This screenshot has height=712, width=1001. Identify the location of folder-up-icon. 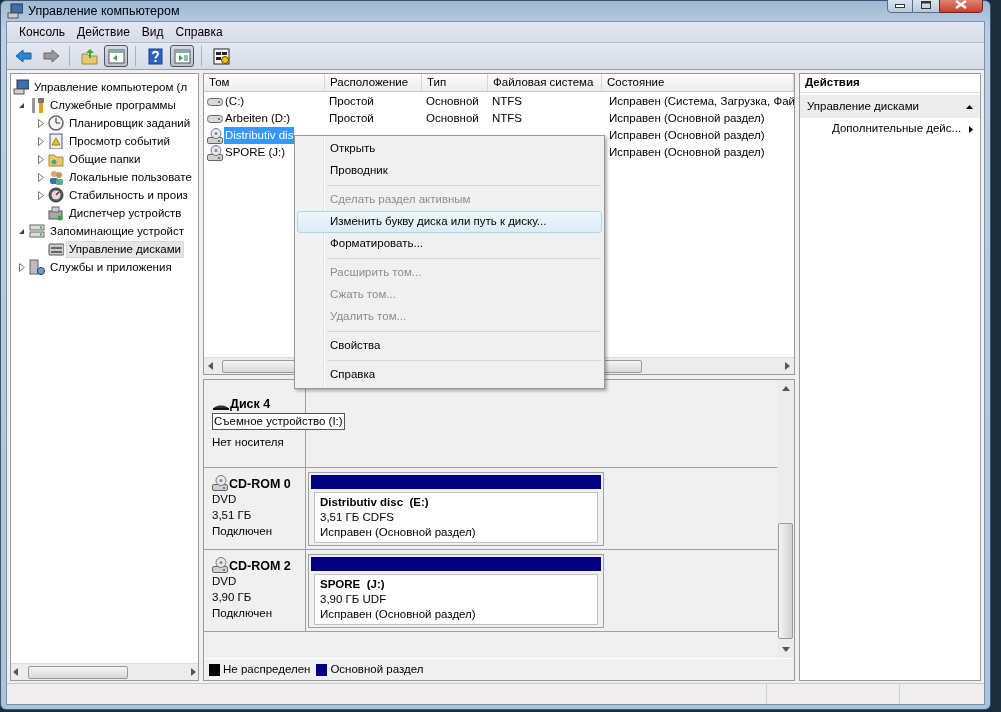
(89, 56).